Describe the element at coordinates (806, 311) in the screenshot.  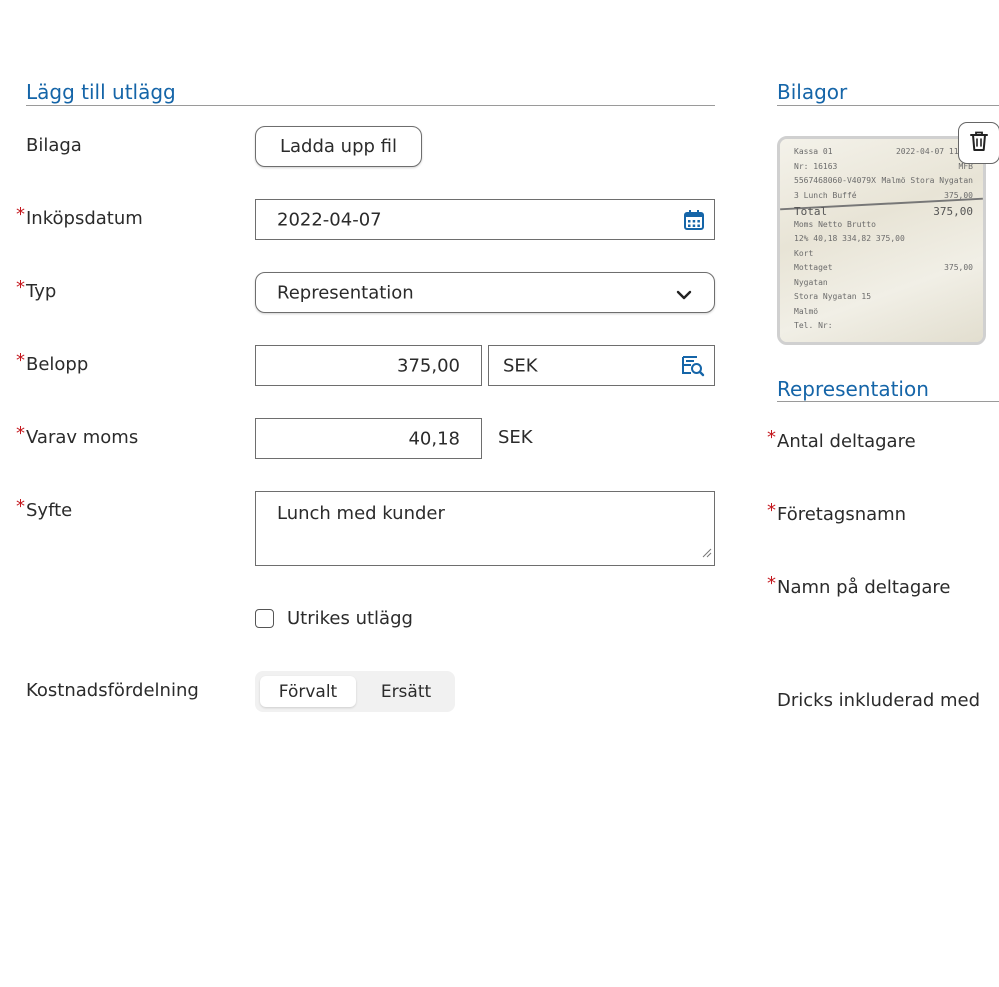
I see `receipt-line: Malmö` at that location.